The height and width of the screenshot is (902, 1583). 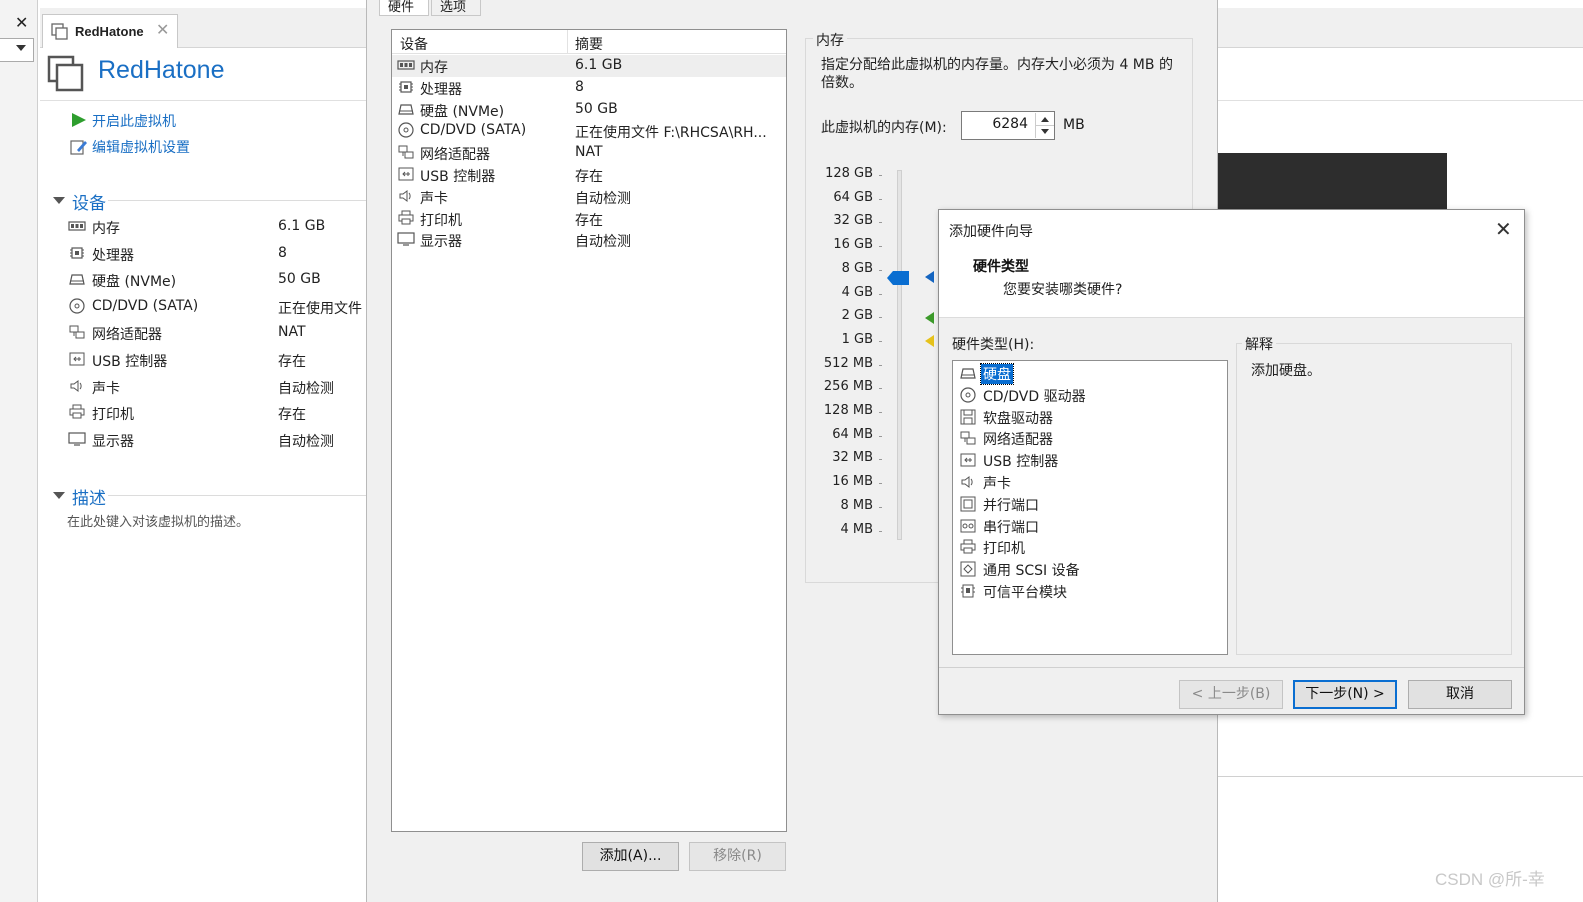 I want to click on spin-up-down-icon, so click(x=1045, y=125).